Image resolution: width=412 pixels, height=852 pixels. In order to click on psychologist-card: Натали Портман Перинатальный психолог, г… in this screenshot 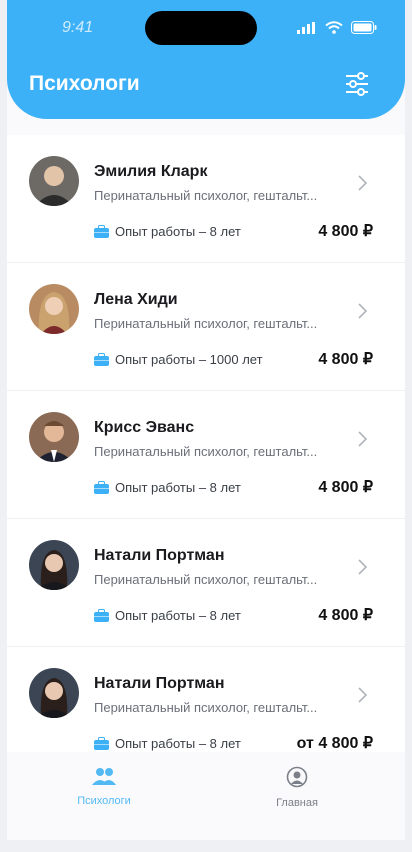, I will do `click(206, 583)`.